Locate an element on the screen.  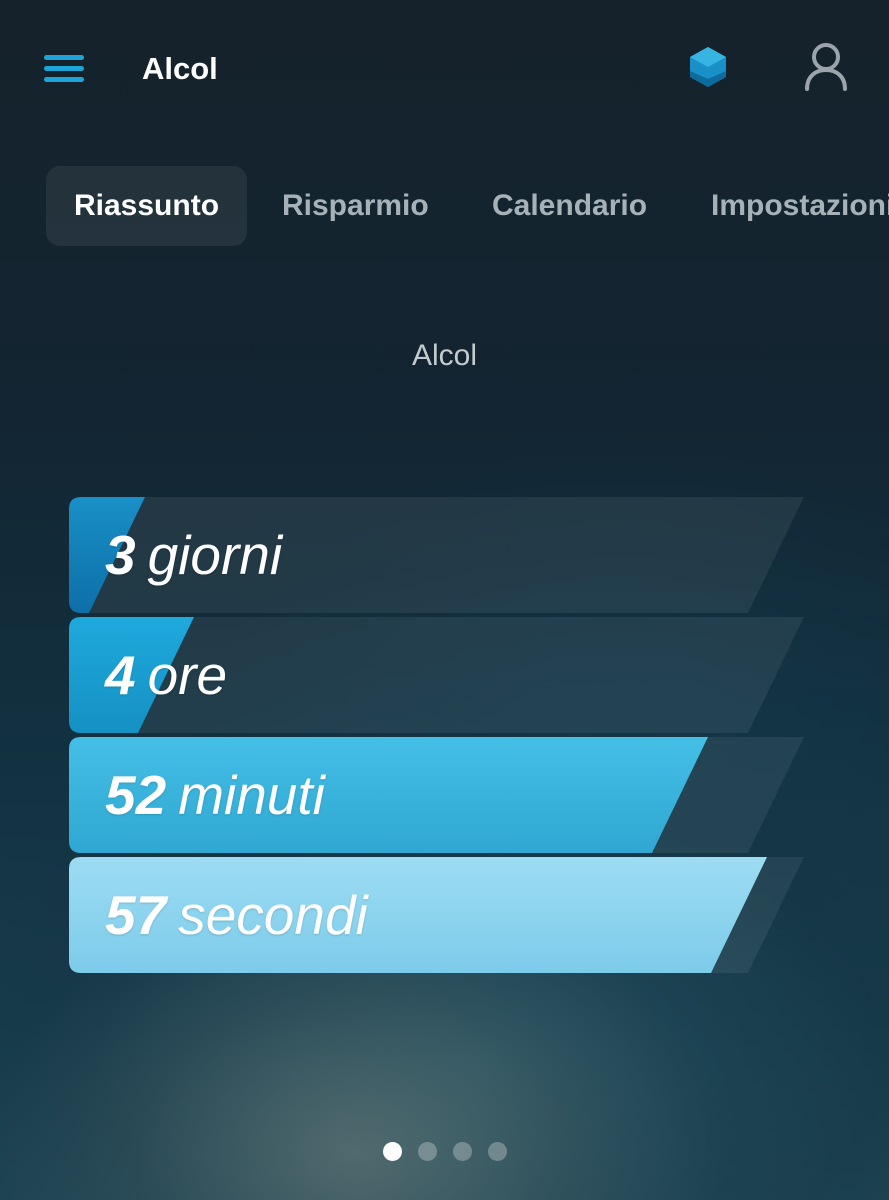
hours-value: 4 is located at coordinates (120, 675).